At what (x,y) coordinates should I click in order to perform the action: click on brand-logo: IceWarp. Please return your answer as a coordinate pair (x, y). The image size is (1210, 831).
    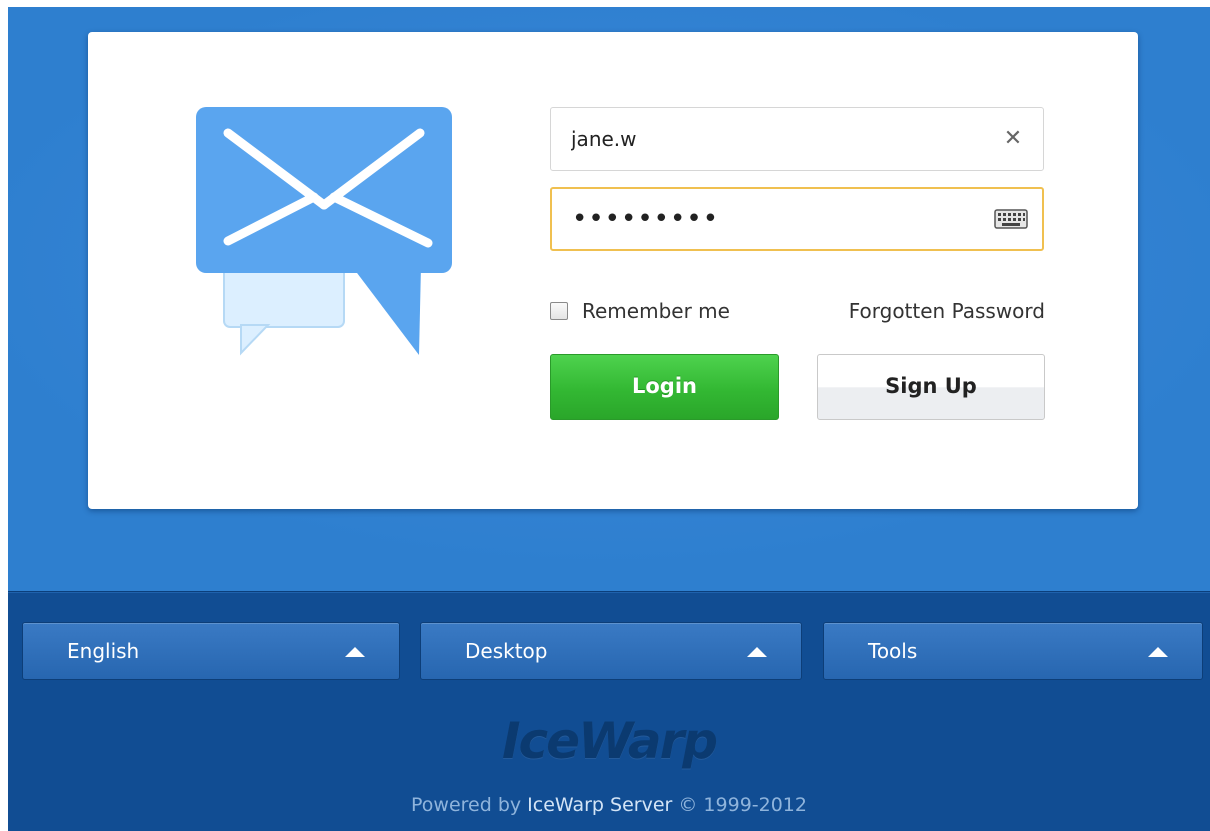
    Looking at the image, I should click on (609, 741).